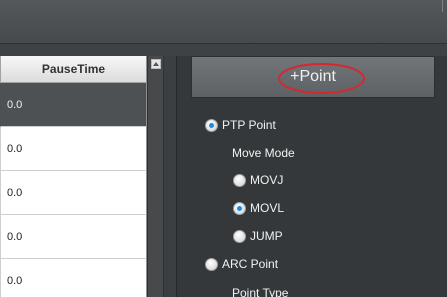 The width and height of the screenshot is (447, 297). What do you see at coordinates (249, 125) in the screenshot?
I see `ptp-point-label: PTP Point` at bounding box center [249, 125].